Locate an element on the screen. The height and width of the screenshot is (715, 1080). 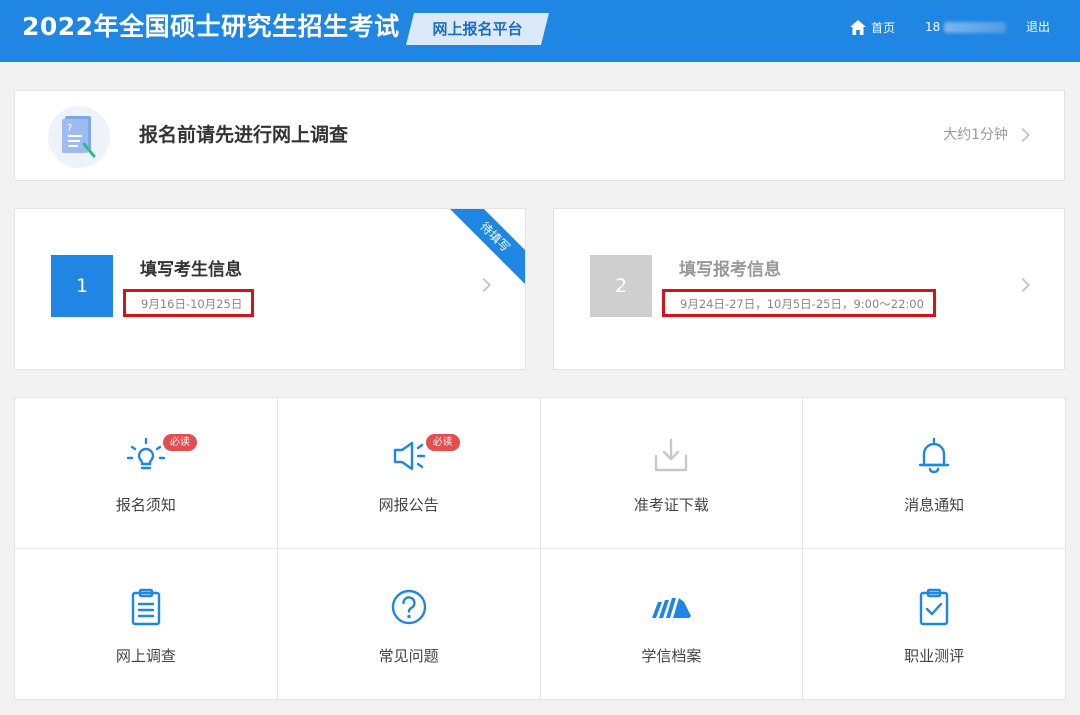
site-title: 2022年全国硕士研究生招生考试 is located at coordinates (211, 26).